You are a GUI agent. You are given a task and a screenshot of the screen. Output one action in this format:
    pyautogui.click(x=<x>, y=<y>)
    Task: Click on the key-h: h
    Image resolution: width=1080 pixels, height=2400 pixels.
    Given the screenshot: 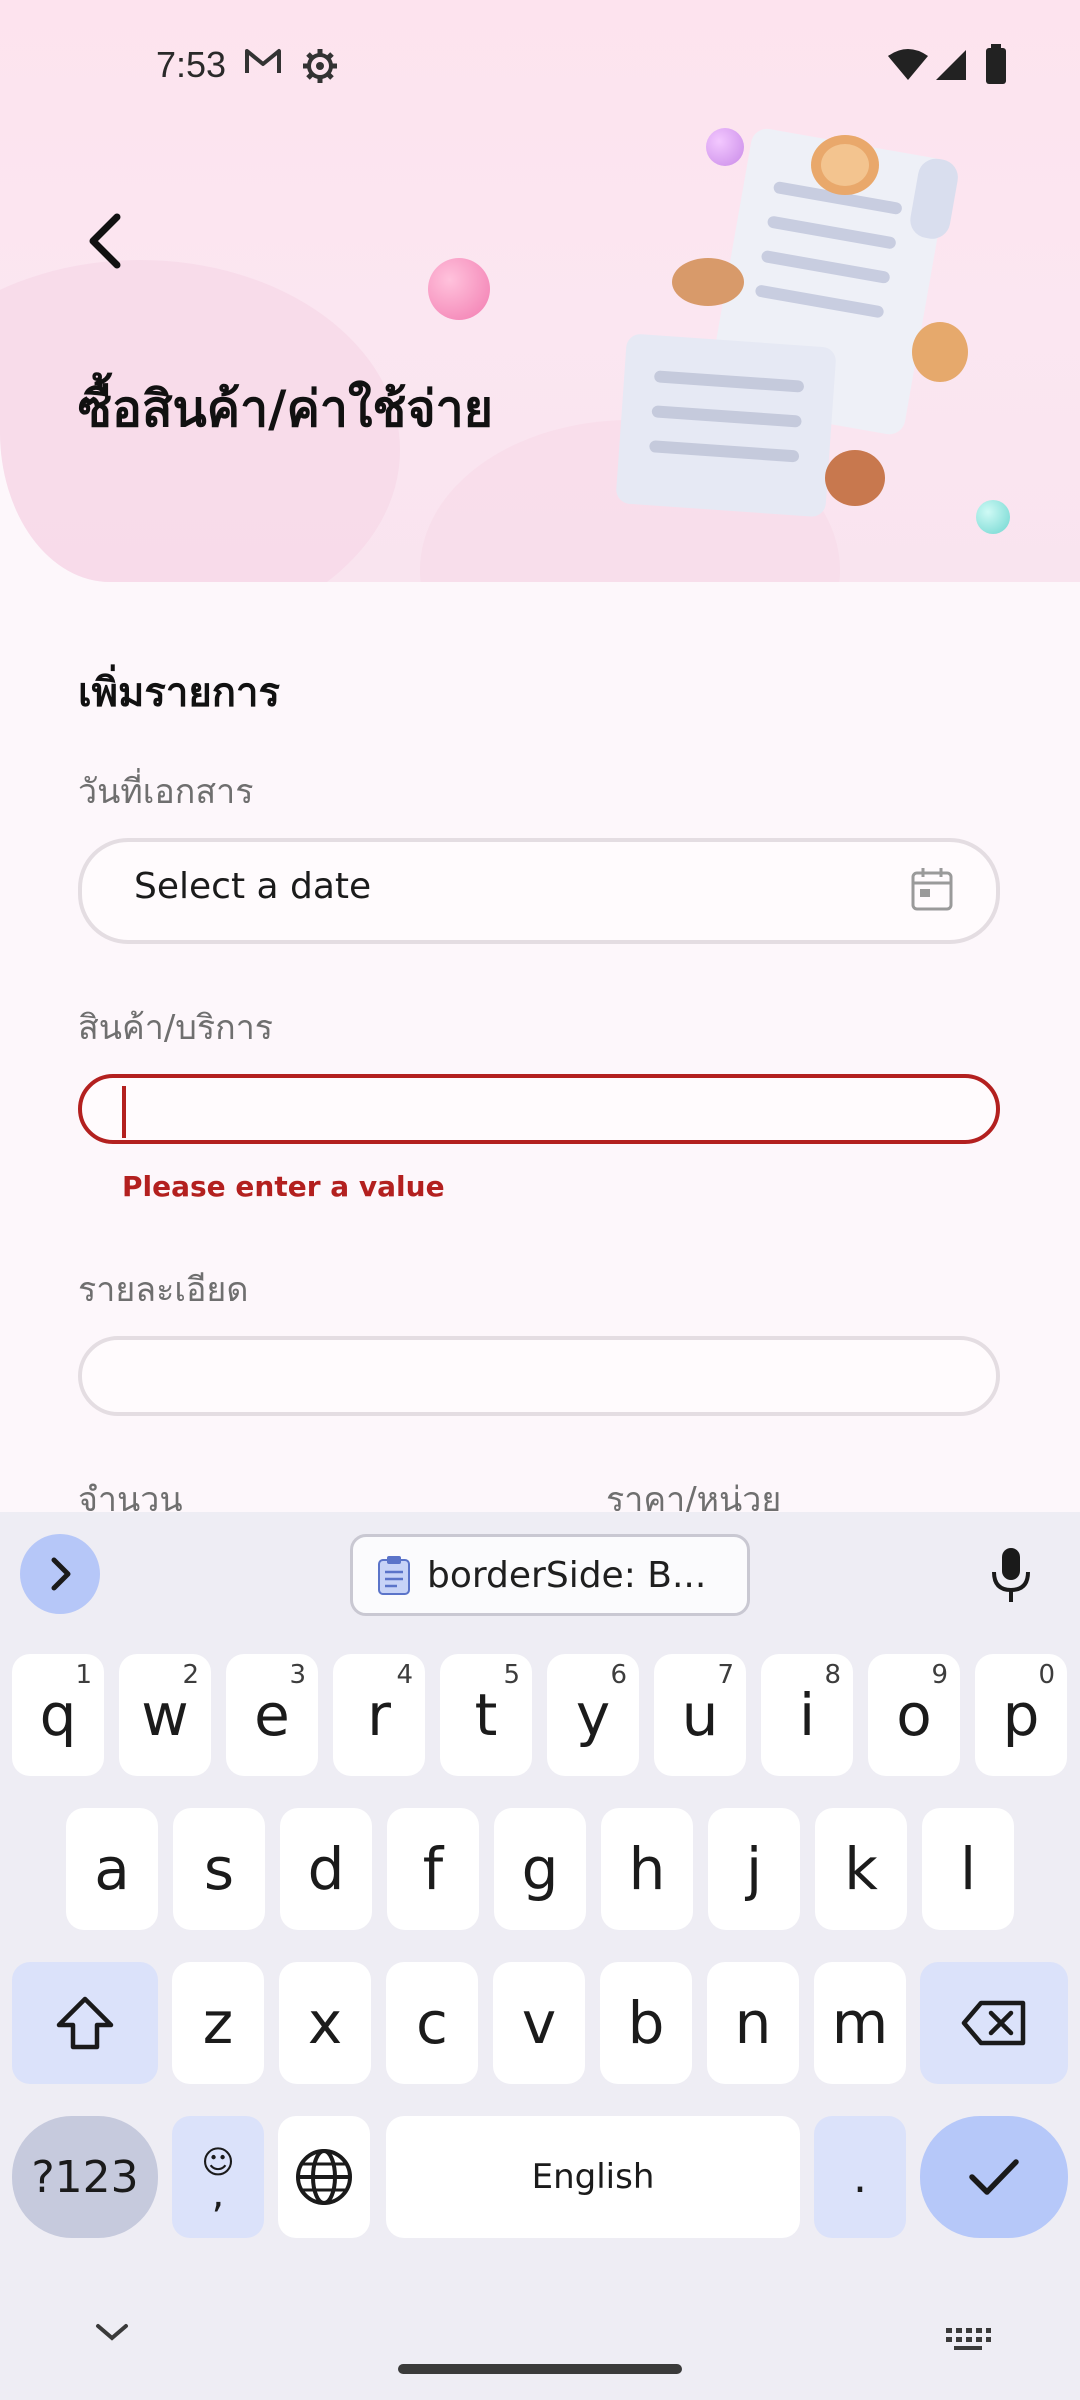 What is the action you would take?
    pyautogui.click(x=647, y=1869)
    